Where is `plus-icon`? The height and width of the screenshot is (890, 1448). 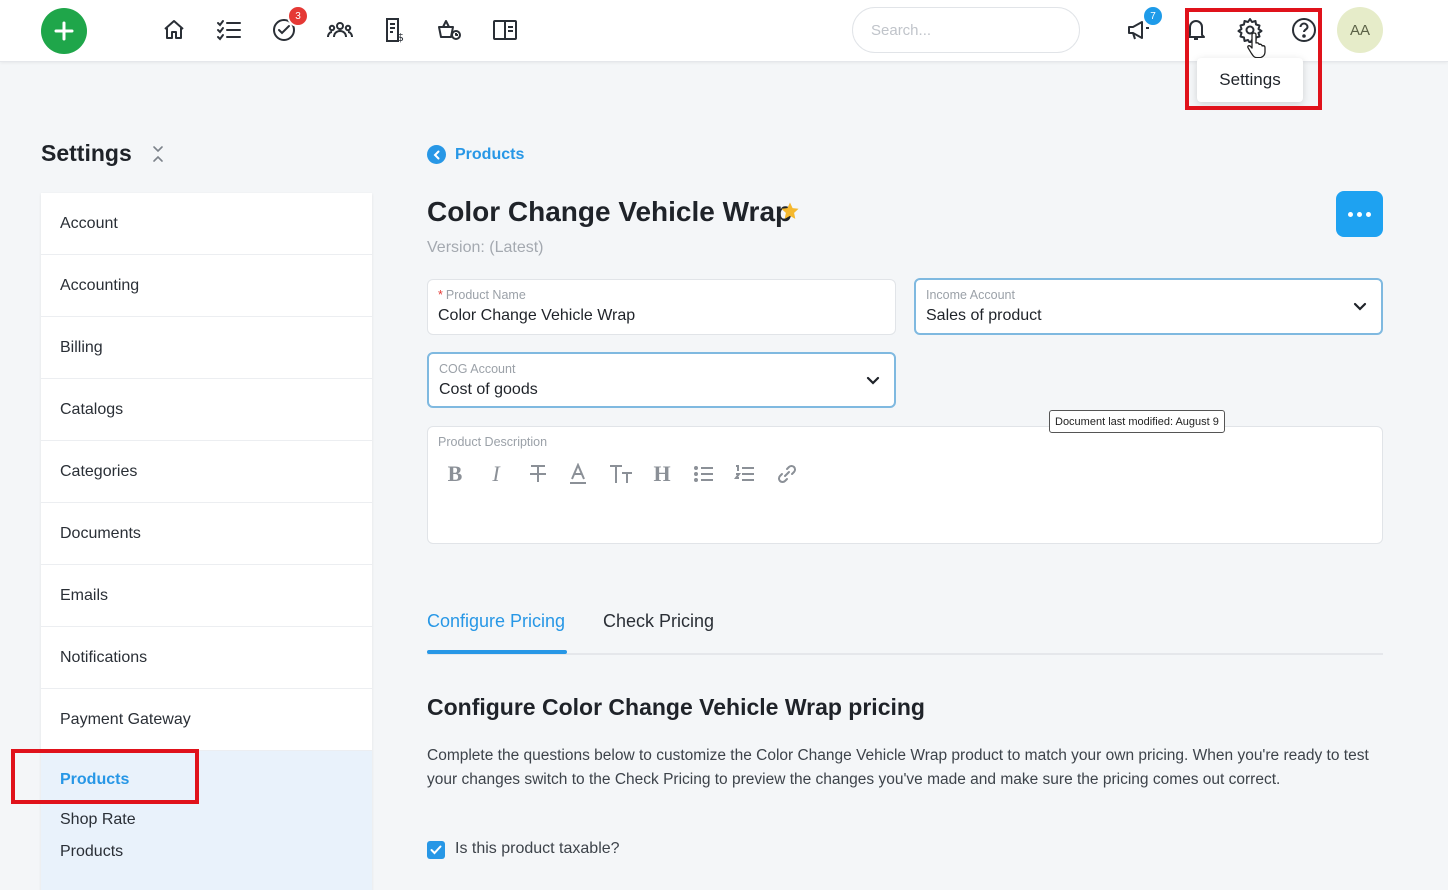
plus-icon is located at coordinates (64, 31).